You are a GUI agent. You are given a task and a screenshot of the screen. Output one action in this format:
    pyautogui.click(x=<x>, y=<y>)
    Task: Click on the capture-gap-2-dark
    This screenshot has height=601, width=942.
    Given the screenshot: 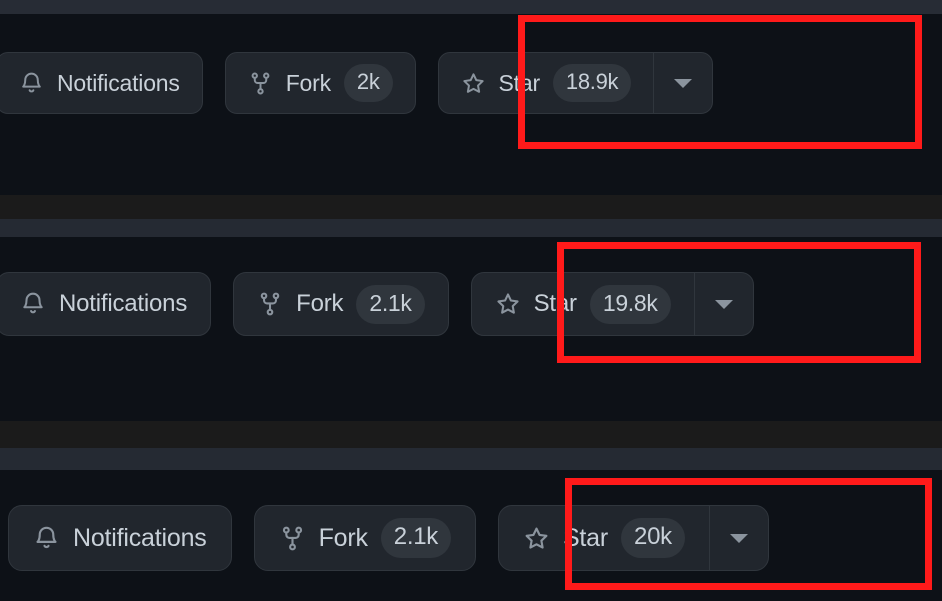 What is the action you would take?
    pyautogui.click(x=471, y=434)
    